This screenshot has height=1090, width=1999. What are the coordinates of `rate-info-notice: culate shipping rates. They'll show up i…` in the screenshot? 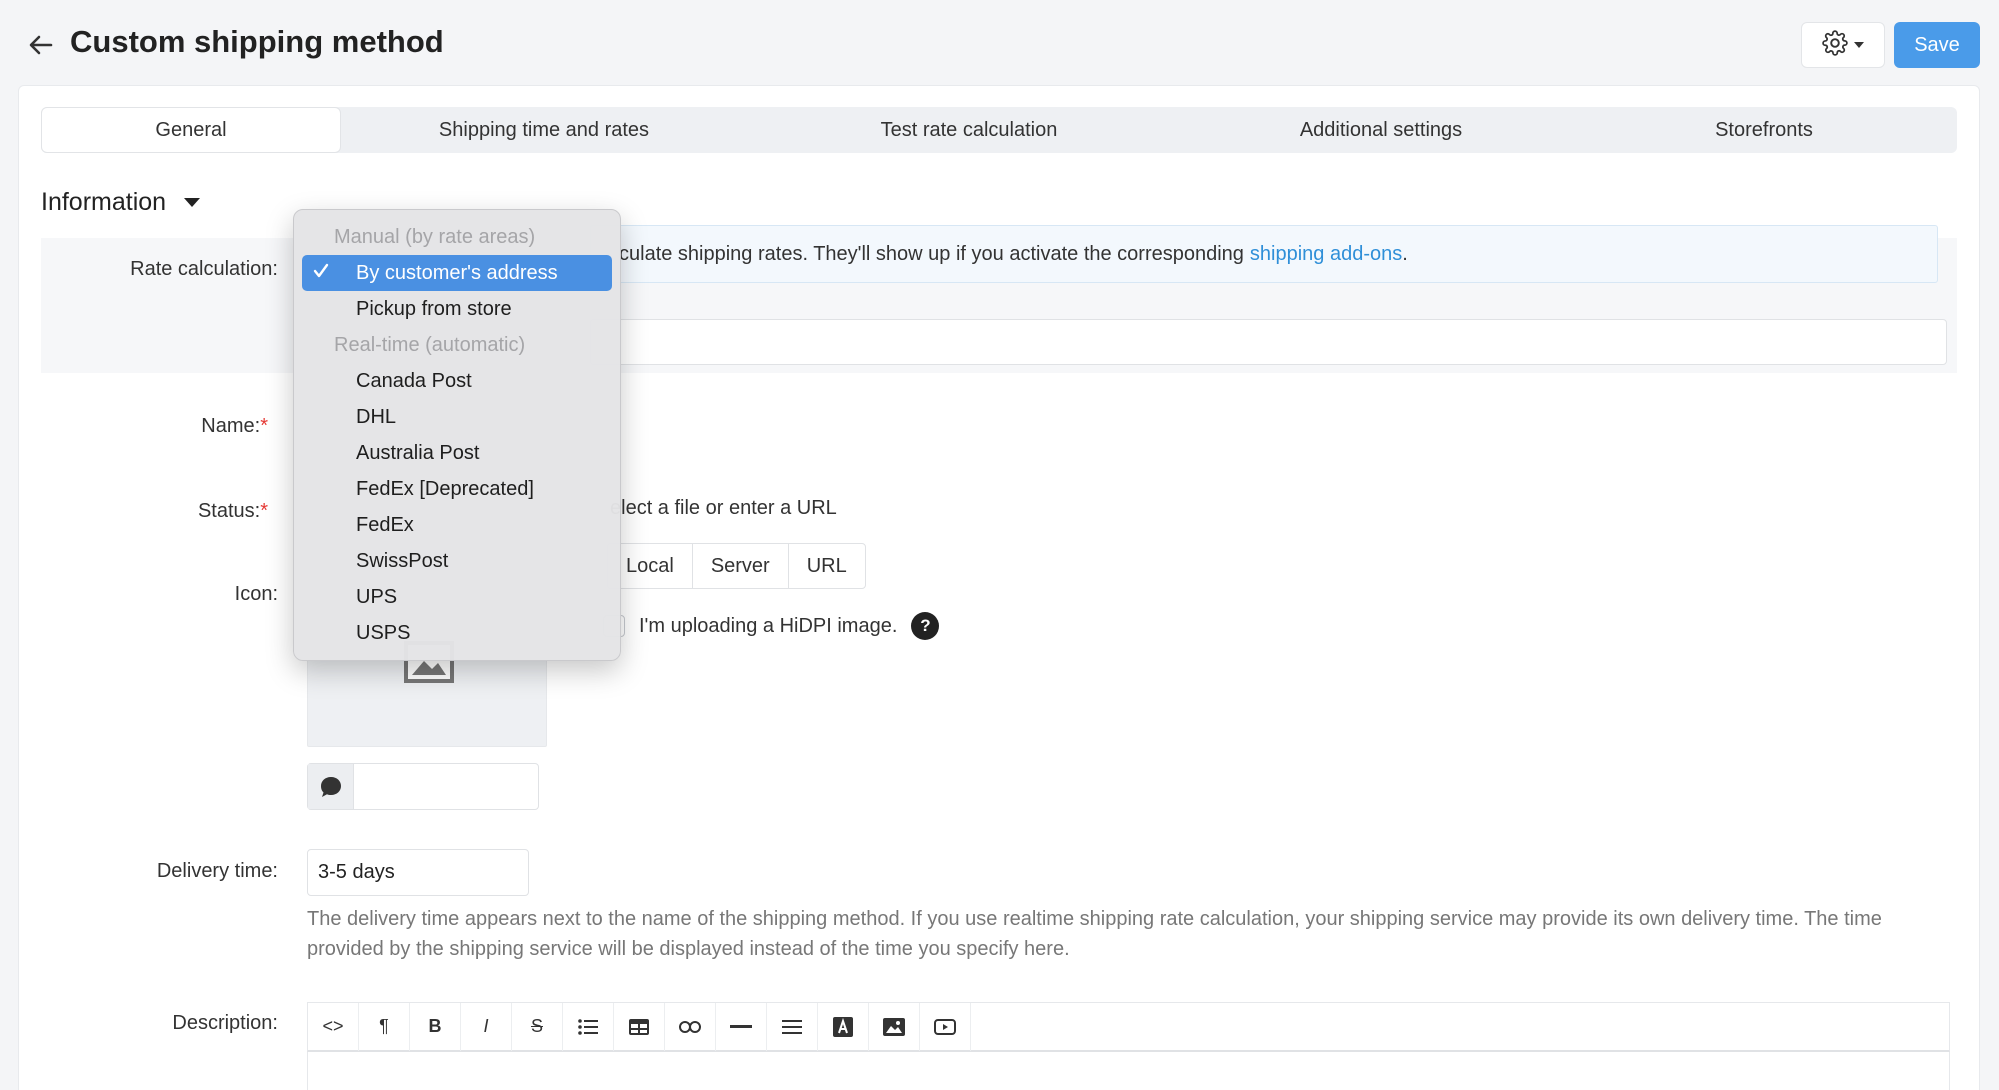 It's located at (1264, 254).